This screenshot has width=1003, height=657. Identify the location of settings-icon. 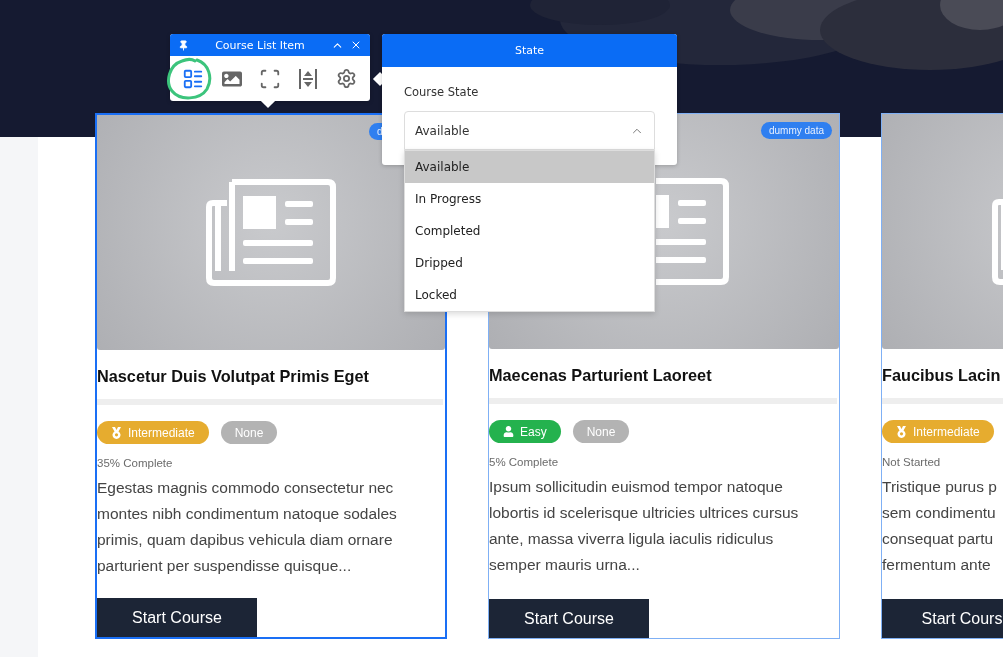
(347, 78).